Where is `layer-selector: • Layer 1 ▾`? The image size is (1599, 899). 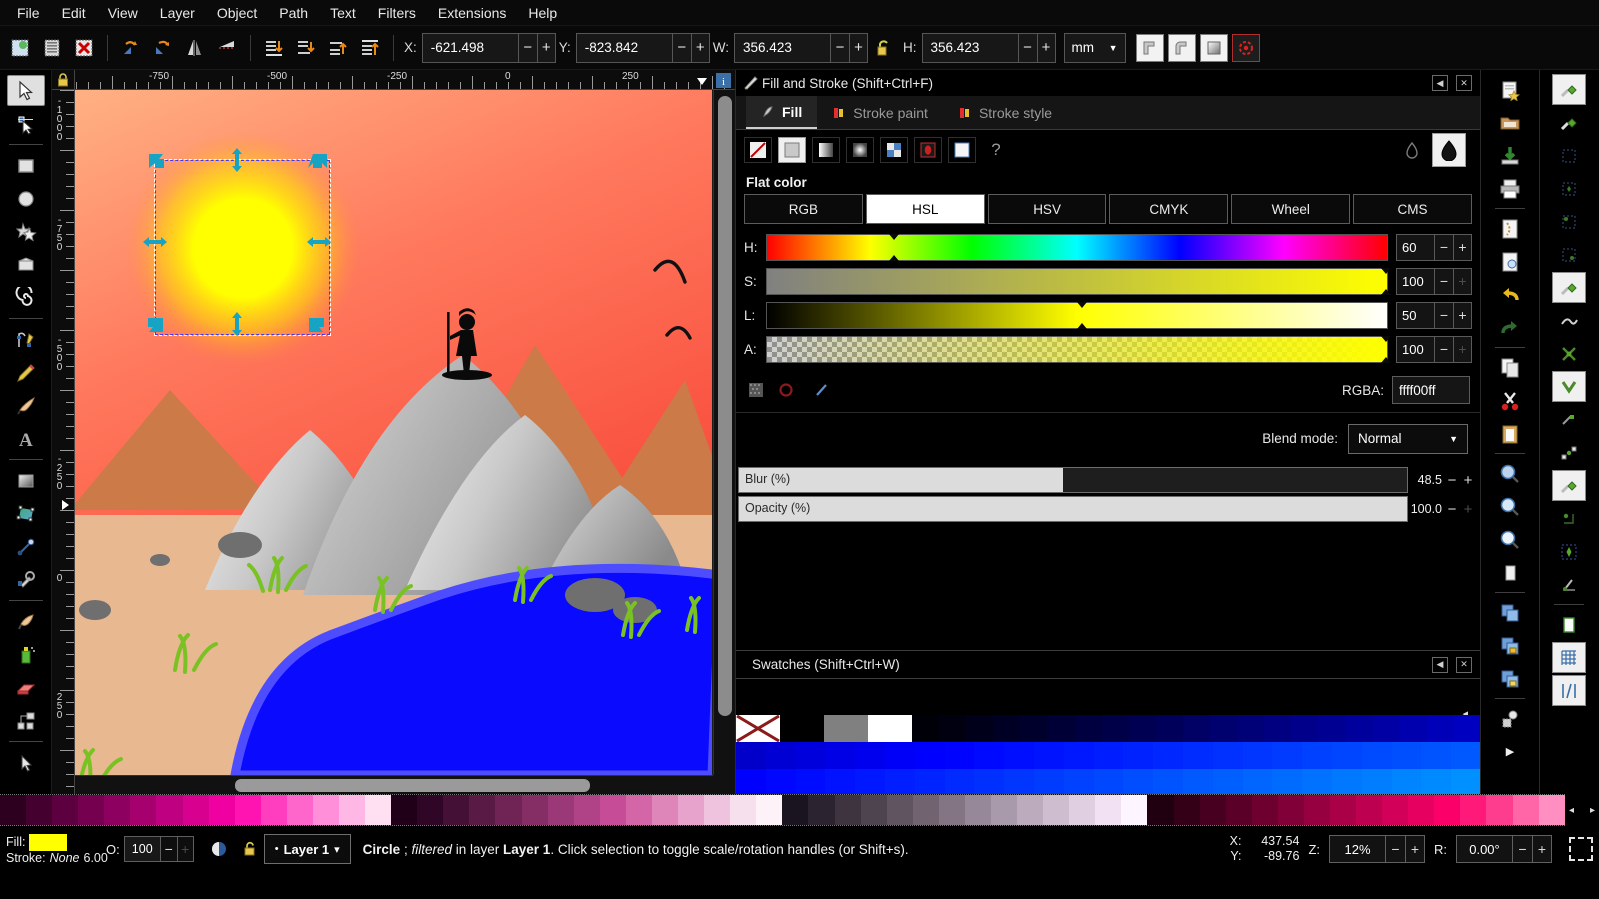 layer-selector: • Layer 1 ▾ is located at coordinates (307, 849).